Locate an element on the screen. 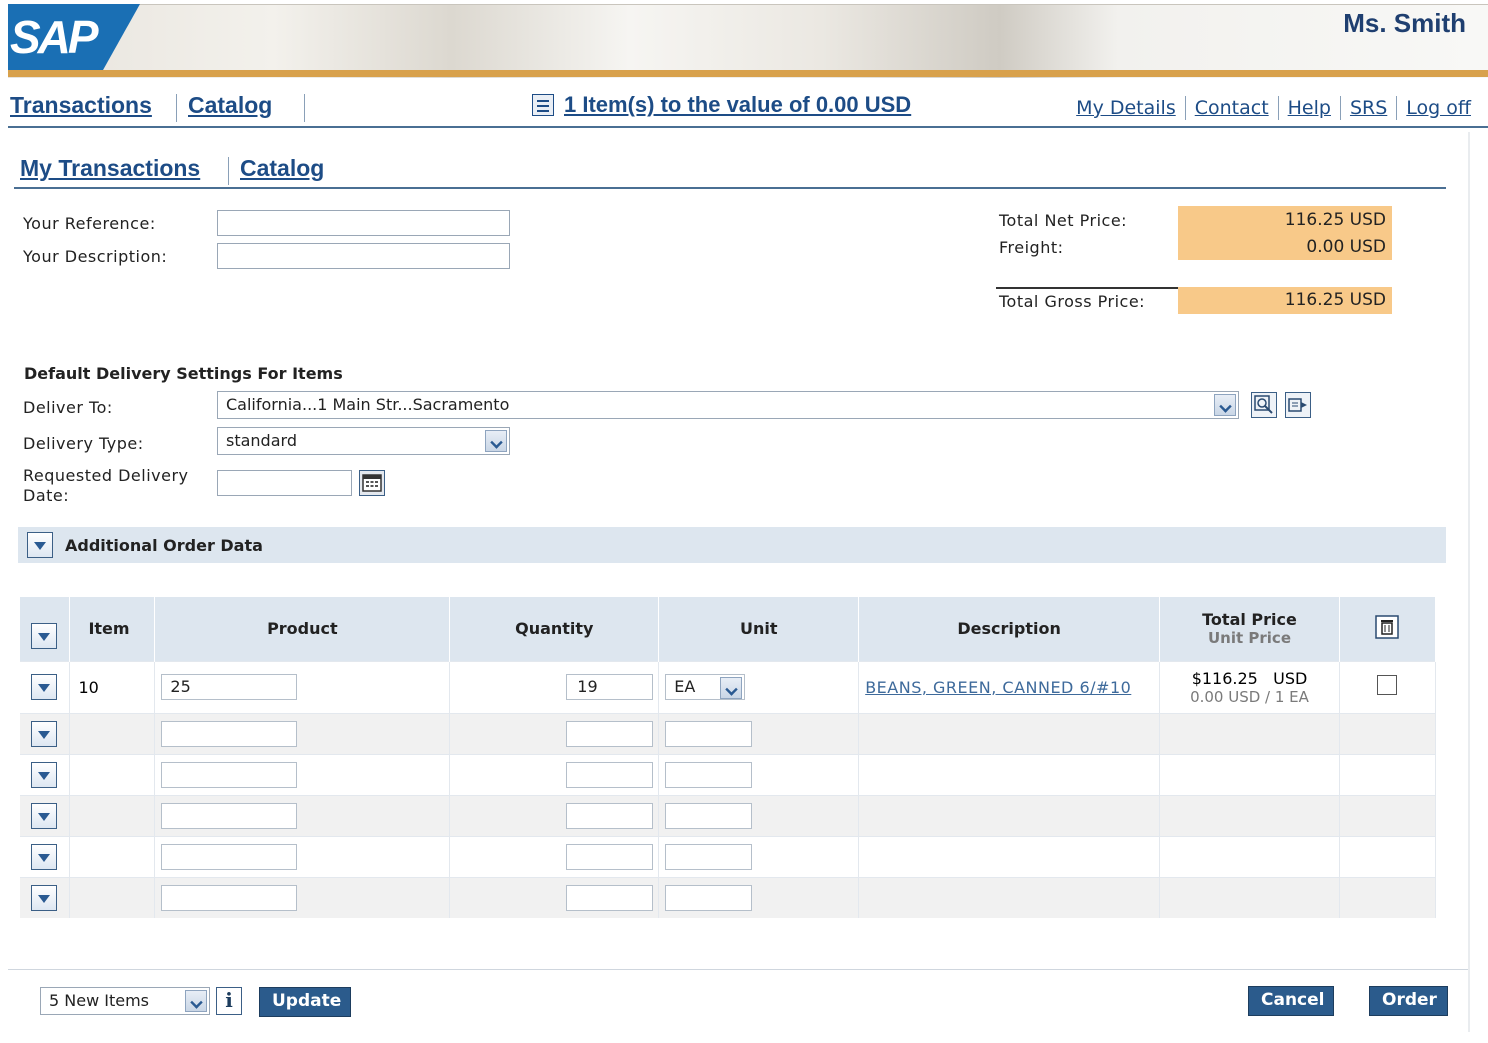 Image resolution: width=1488 pixels, height=1043 pixels. search-address-icon is located at coordinates (1264, 405).